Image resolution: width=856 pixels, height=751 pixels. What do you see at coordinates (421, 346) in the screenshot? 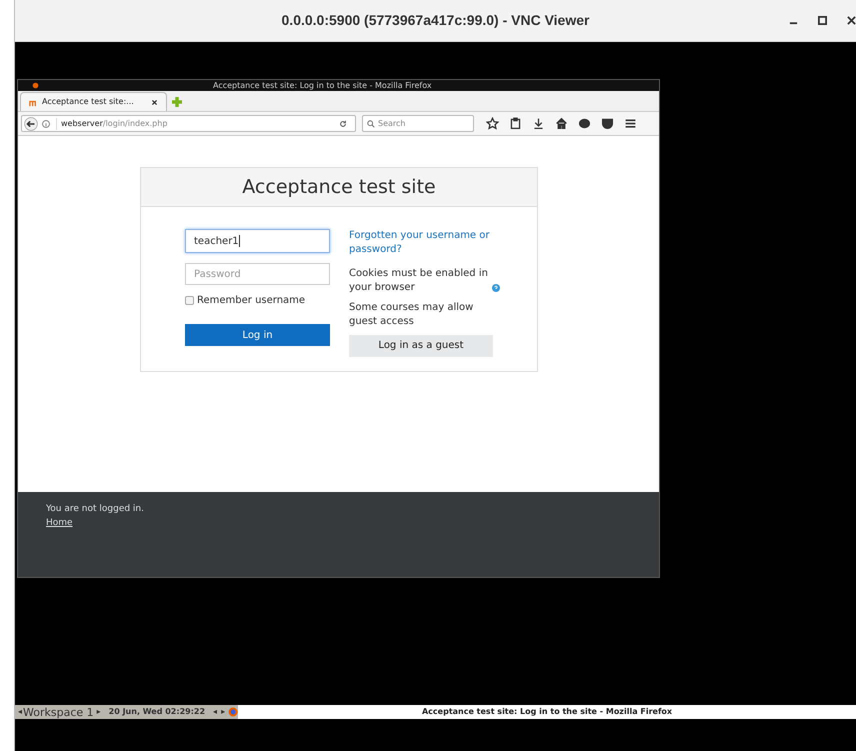
I see `guest-button: Log in as a guest` at bounding box center [421, 346].